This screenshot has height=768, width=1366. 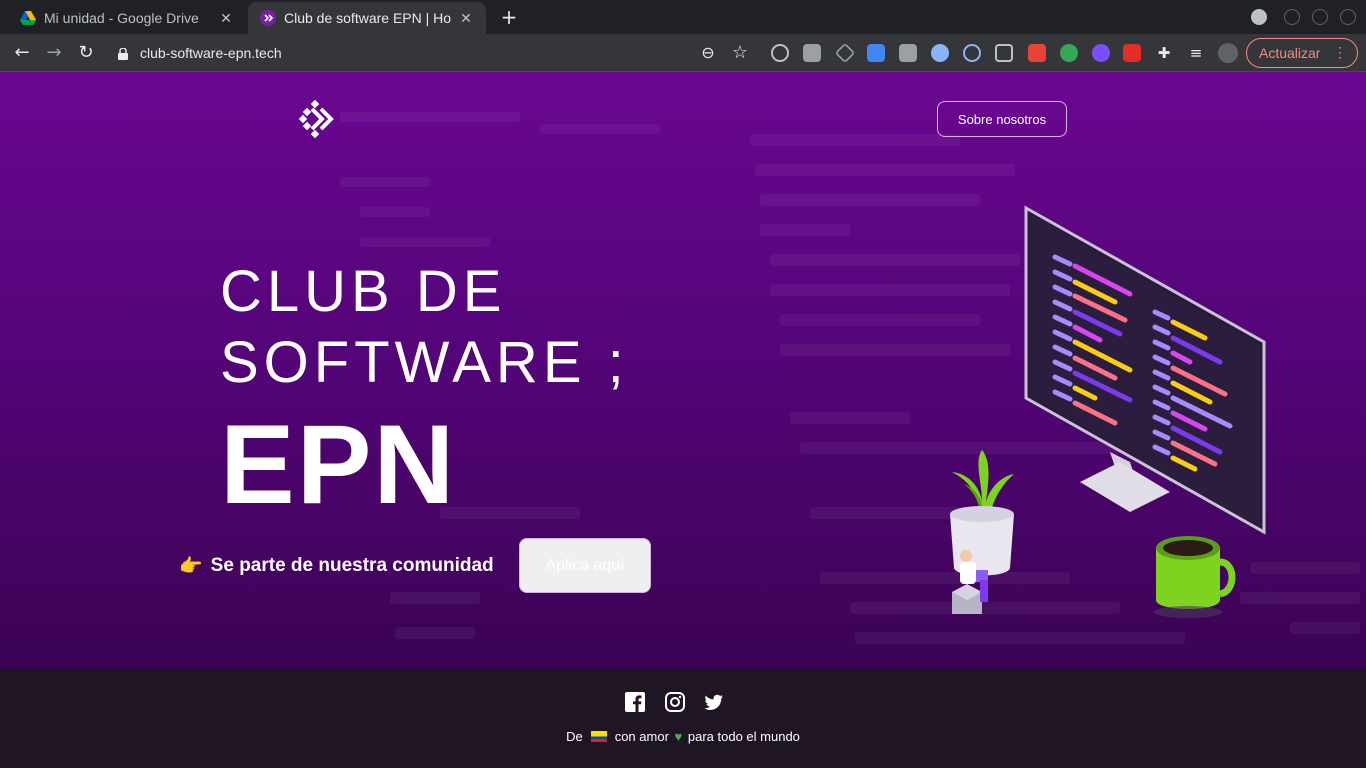 I want to click on extension-pdf-off-icon, so click(x=1037, y=53).